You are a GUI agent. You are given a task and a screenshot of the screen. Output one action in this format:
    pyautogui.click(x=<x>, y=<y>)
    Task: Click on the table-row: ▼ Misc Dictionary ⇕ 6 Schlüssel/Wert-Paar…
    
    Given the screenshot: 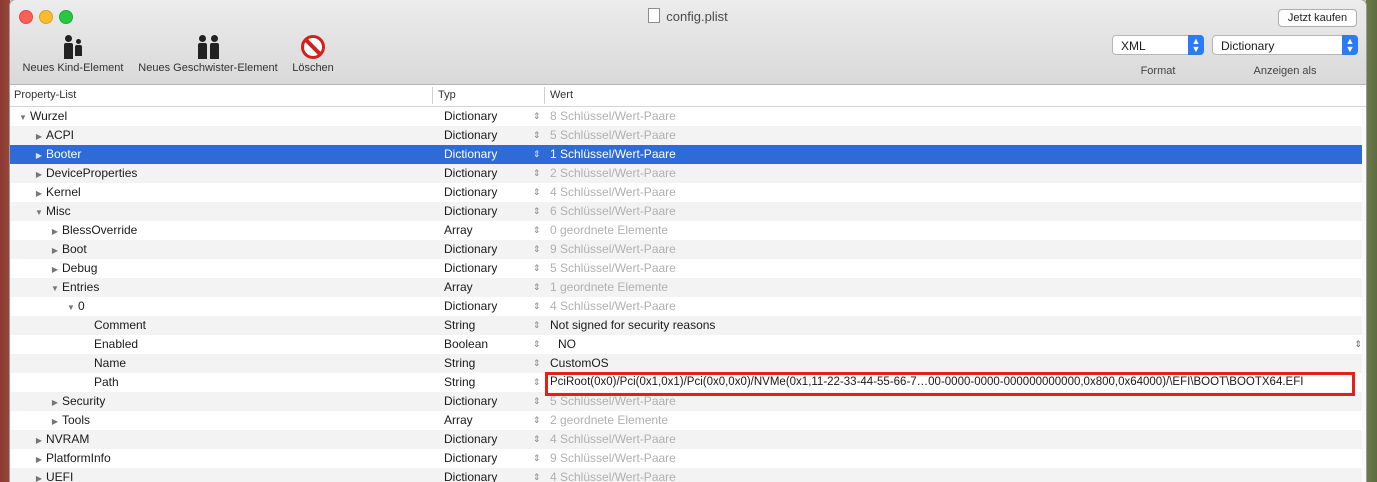 What is the action you would take?
    pyautogui.click(x=688, y=211)
    